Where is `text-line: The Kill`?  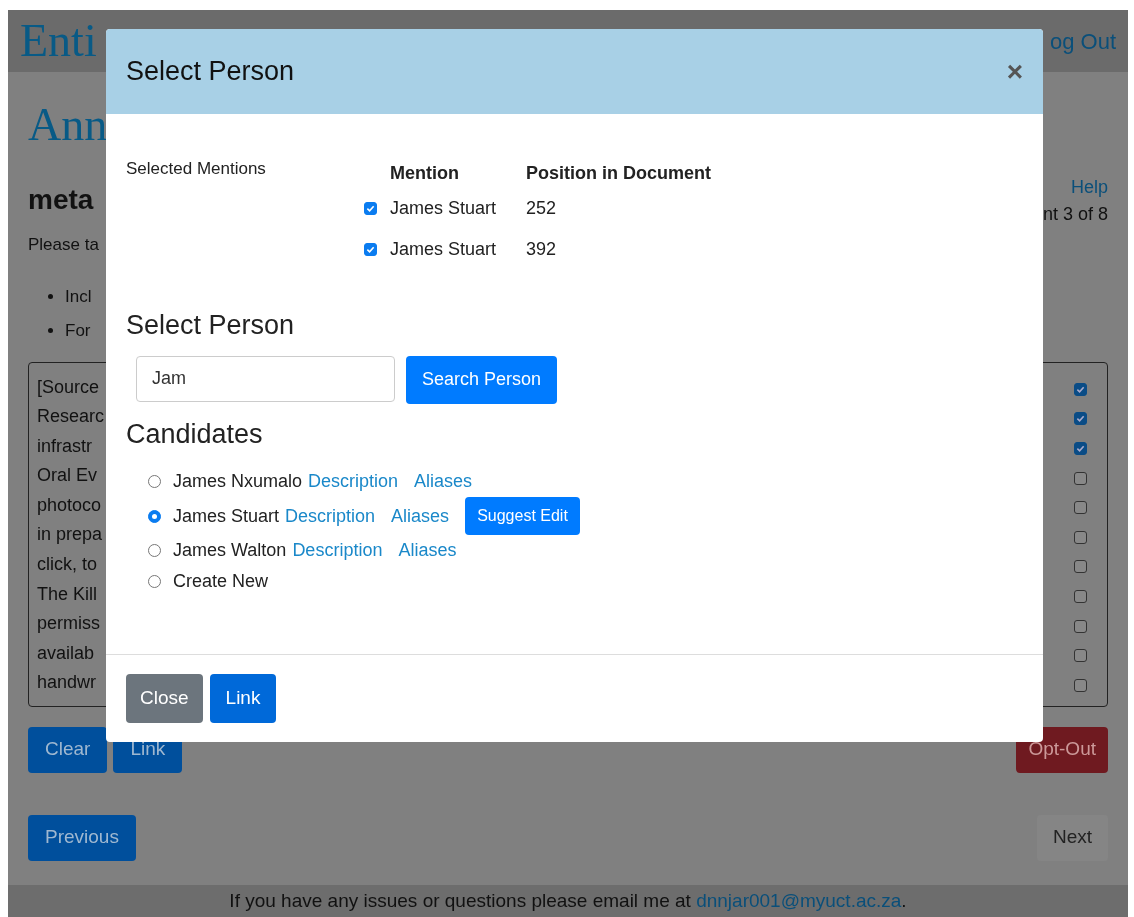
text-line: The Kill is located at coordinates (68, 594).